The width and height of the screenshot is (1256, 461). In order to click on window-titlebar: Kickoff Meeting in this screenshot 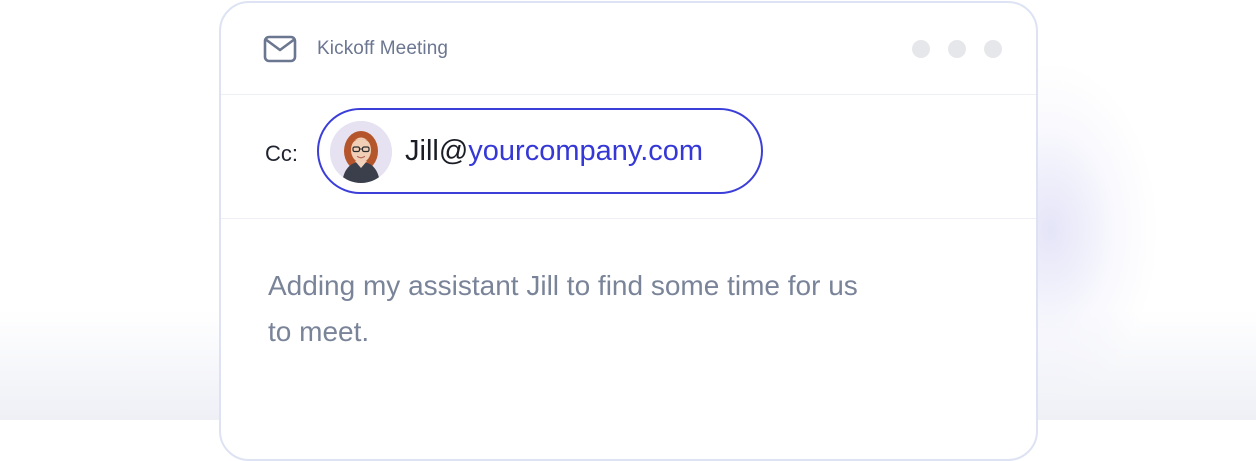, I will do `click(628, 49)`.